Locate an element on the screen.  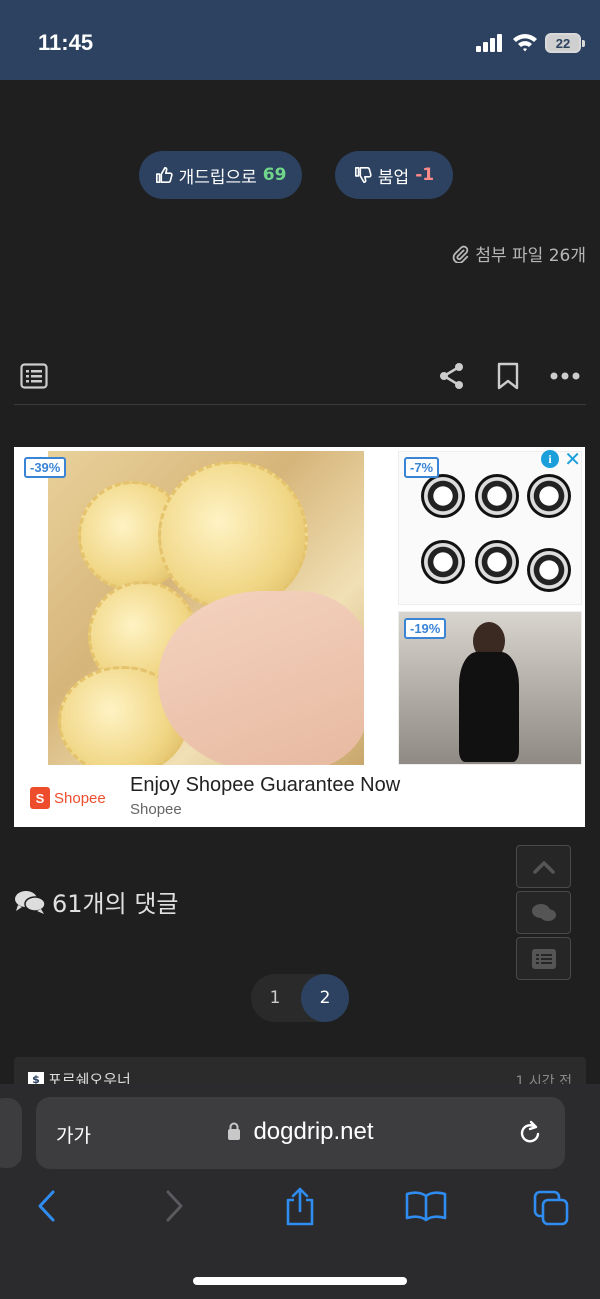
lock-icon is located at coordinates (234, 1131).